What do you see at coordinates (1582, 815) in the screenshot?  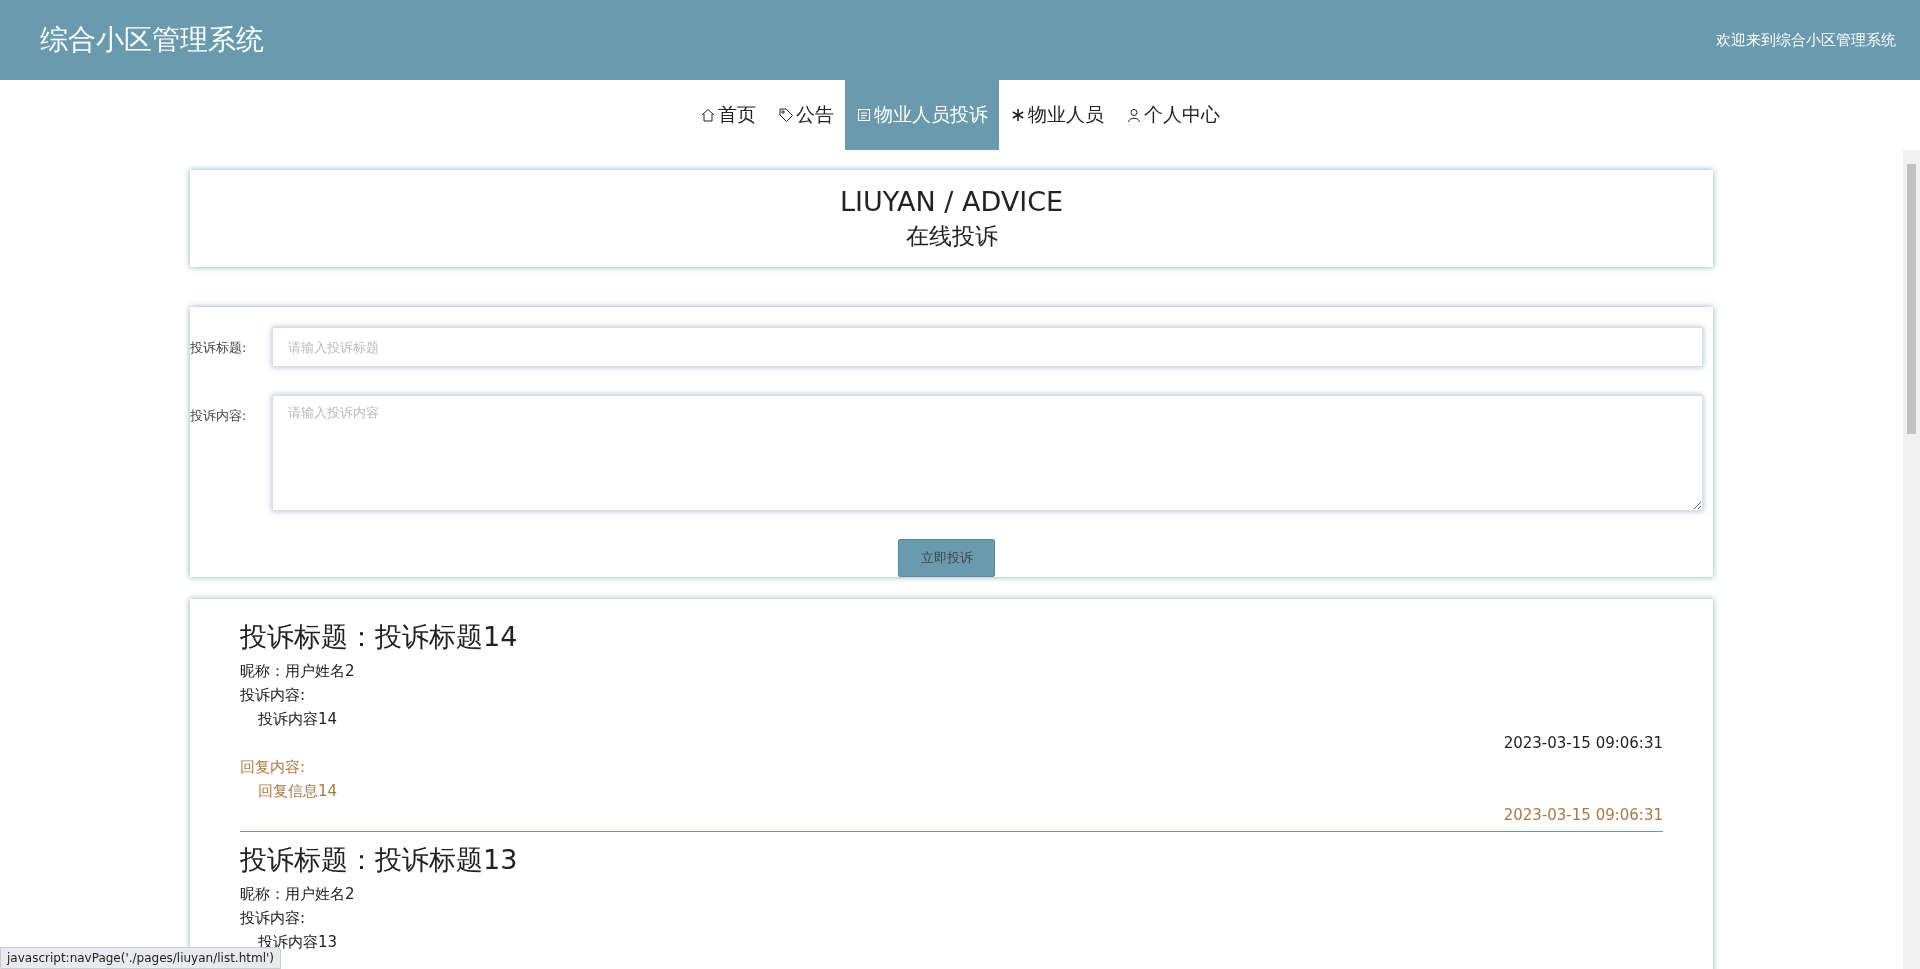 I see `reply-time: 2023-03-15 09:06:31` at bounding box center [1582, 815].